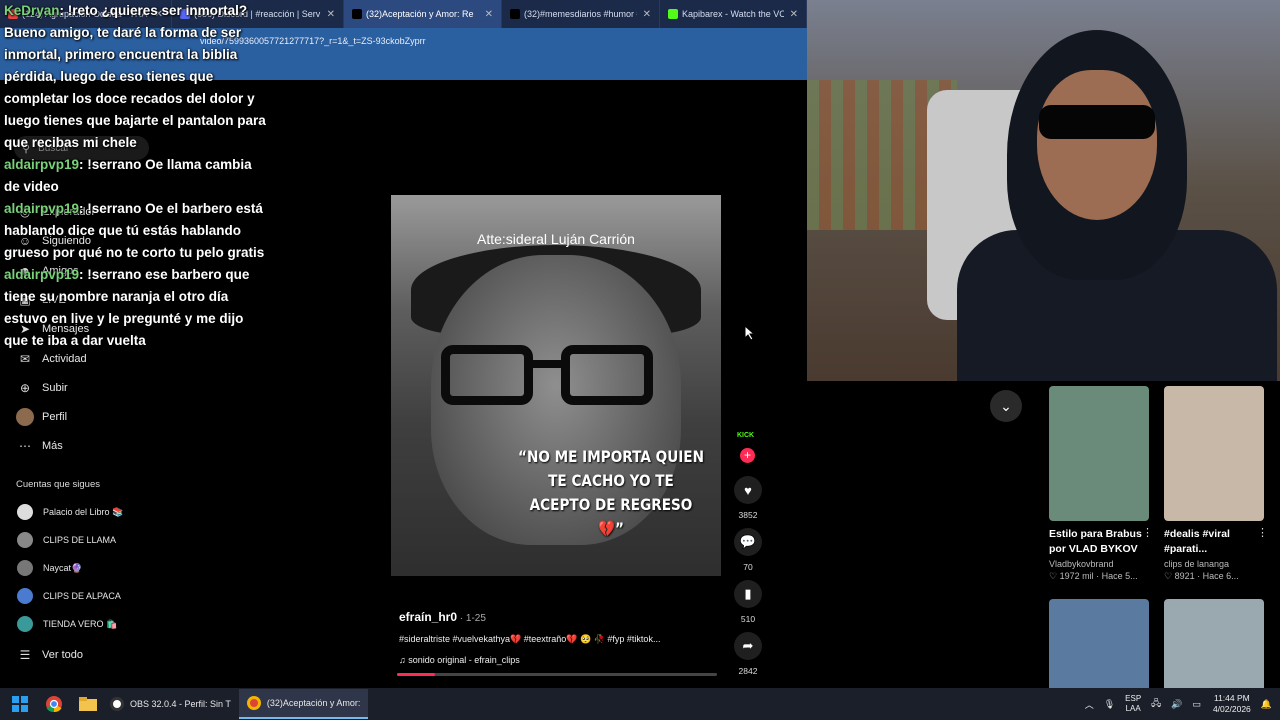 The width and height of the screenshot is (1280, 720). I want to click on browser-tab: Kapibarex - Watch the VOD on ✕, so click(733, 14).